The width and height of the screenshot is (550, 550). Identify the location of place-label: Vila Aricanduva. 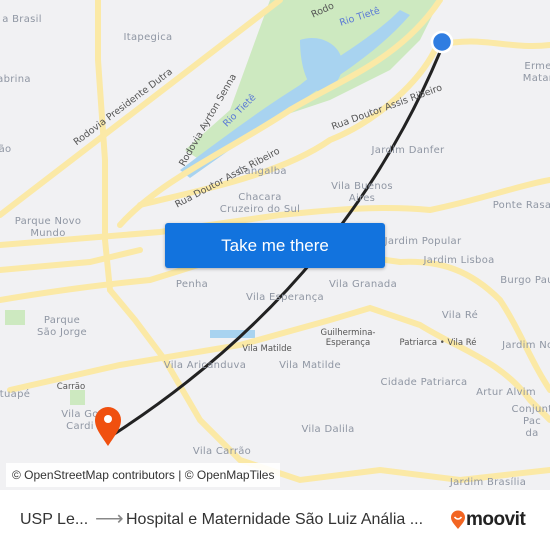
(205, 365).